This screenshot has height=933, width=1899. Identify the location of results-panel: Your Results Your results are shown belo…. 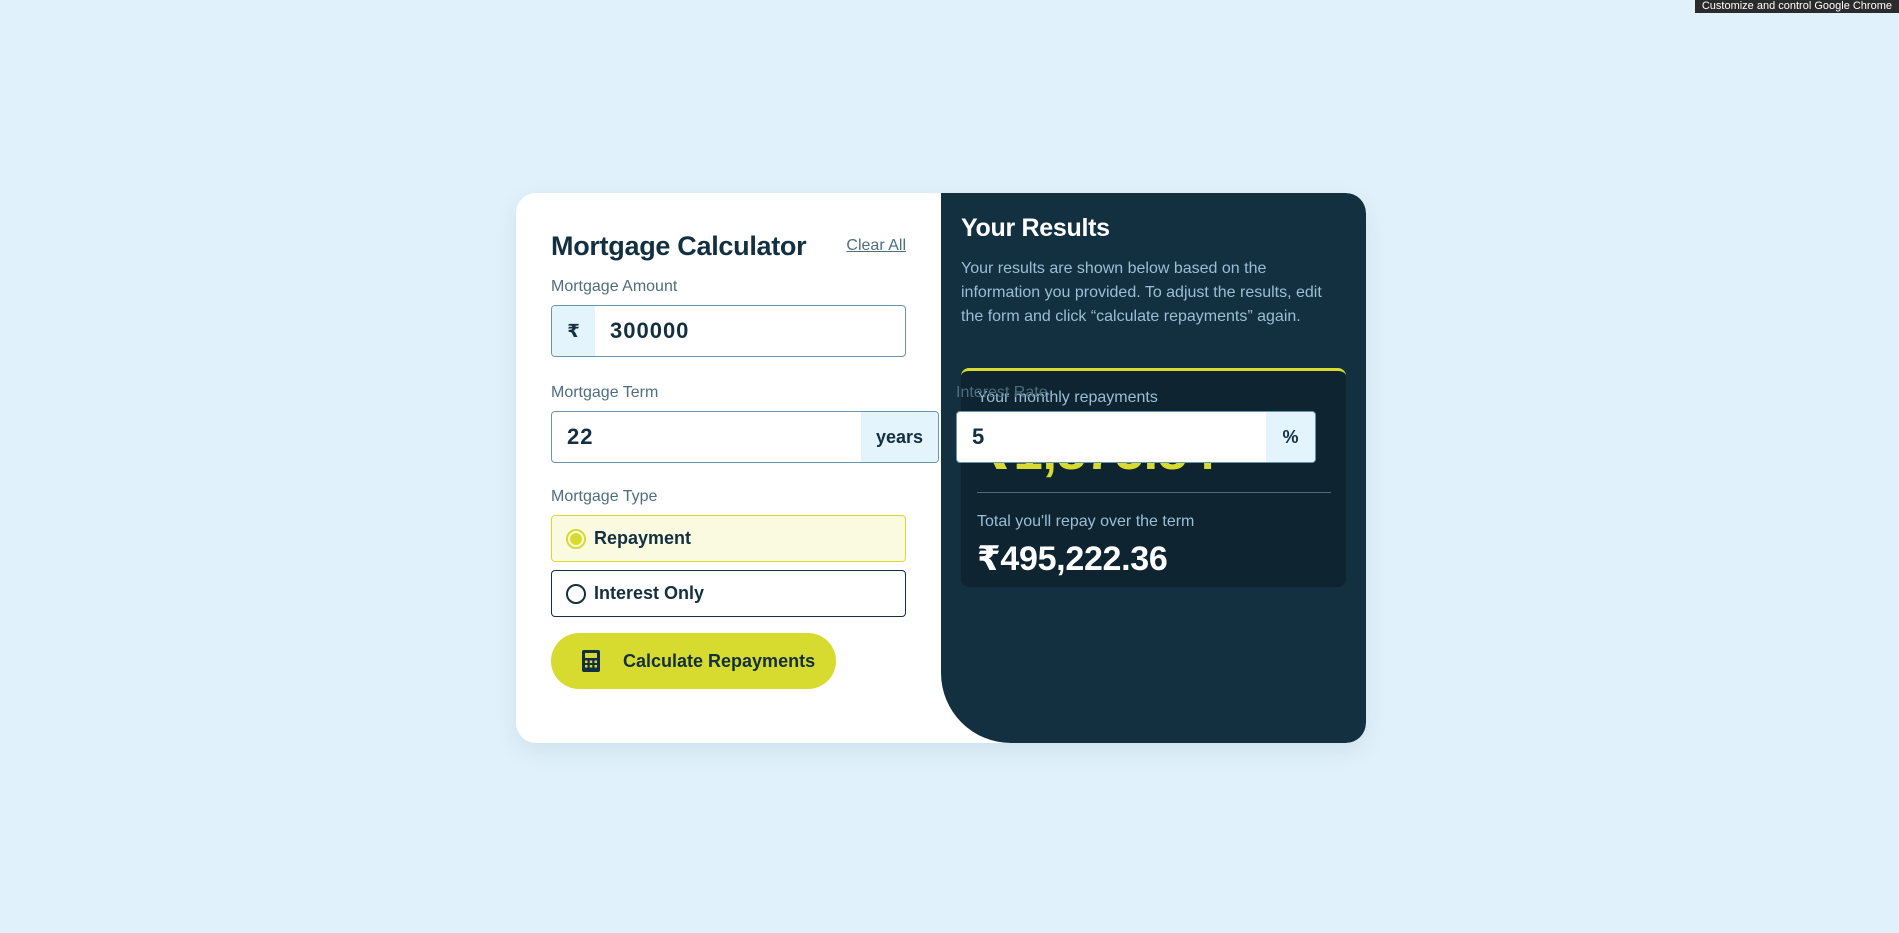
(1153, 468).